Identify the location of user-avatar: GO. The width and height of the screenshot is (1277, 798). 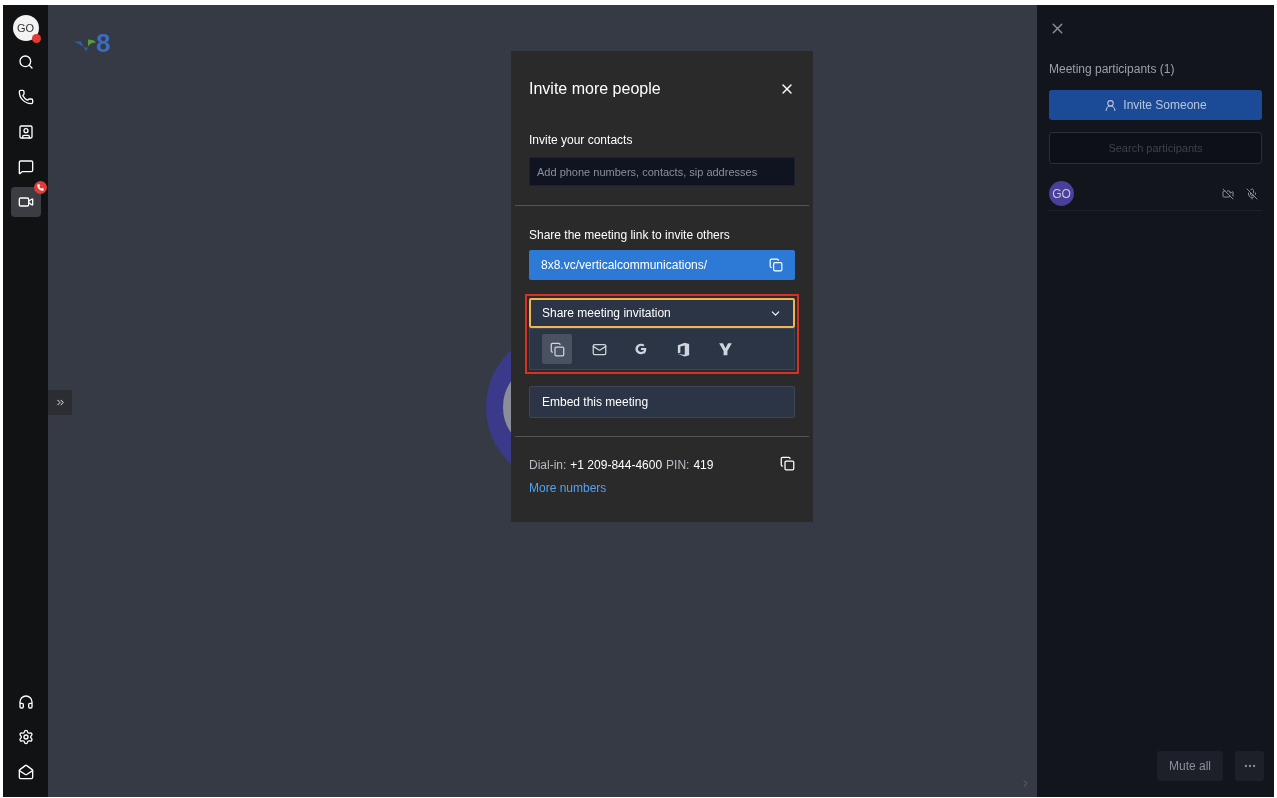
(25, 28).